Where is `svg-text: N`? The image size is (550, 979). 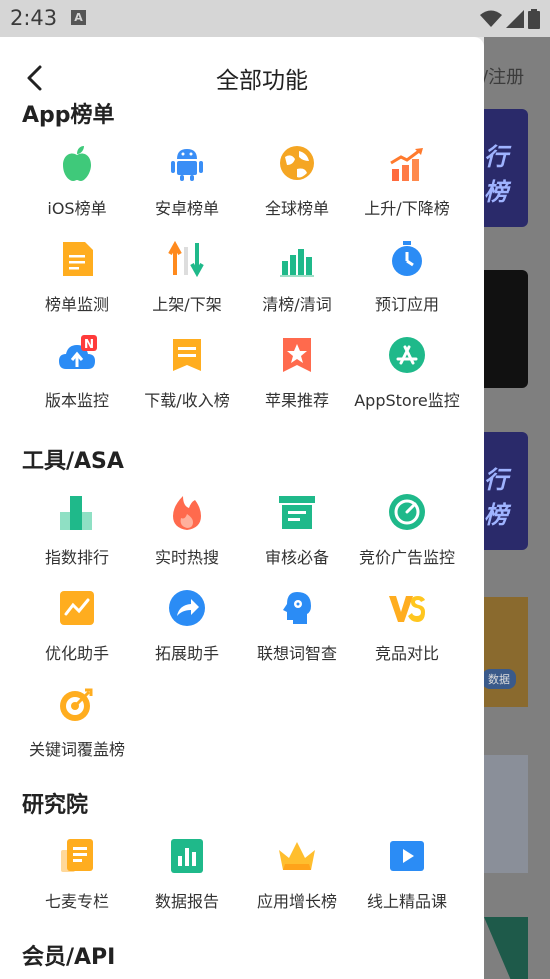 svg-text: N is located at coordinates (89, 344).